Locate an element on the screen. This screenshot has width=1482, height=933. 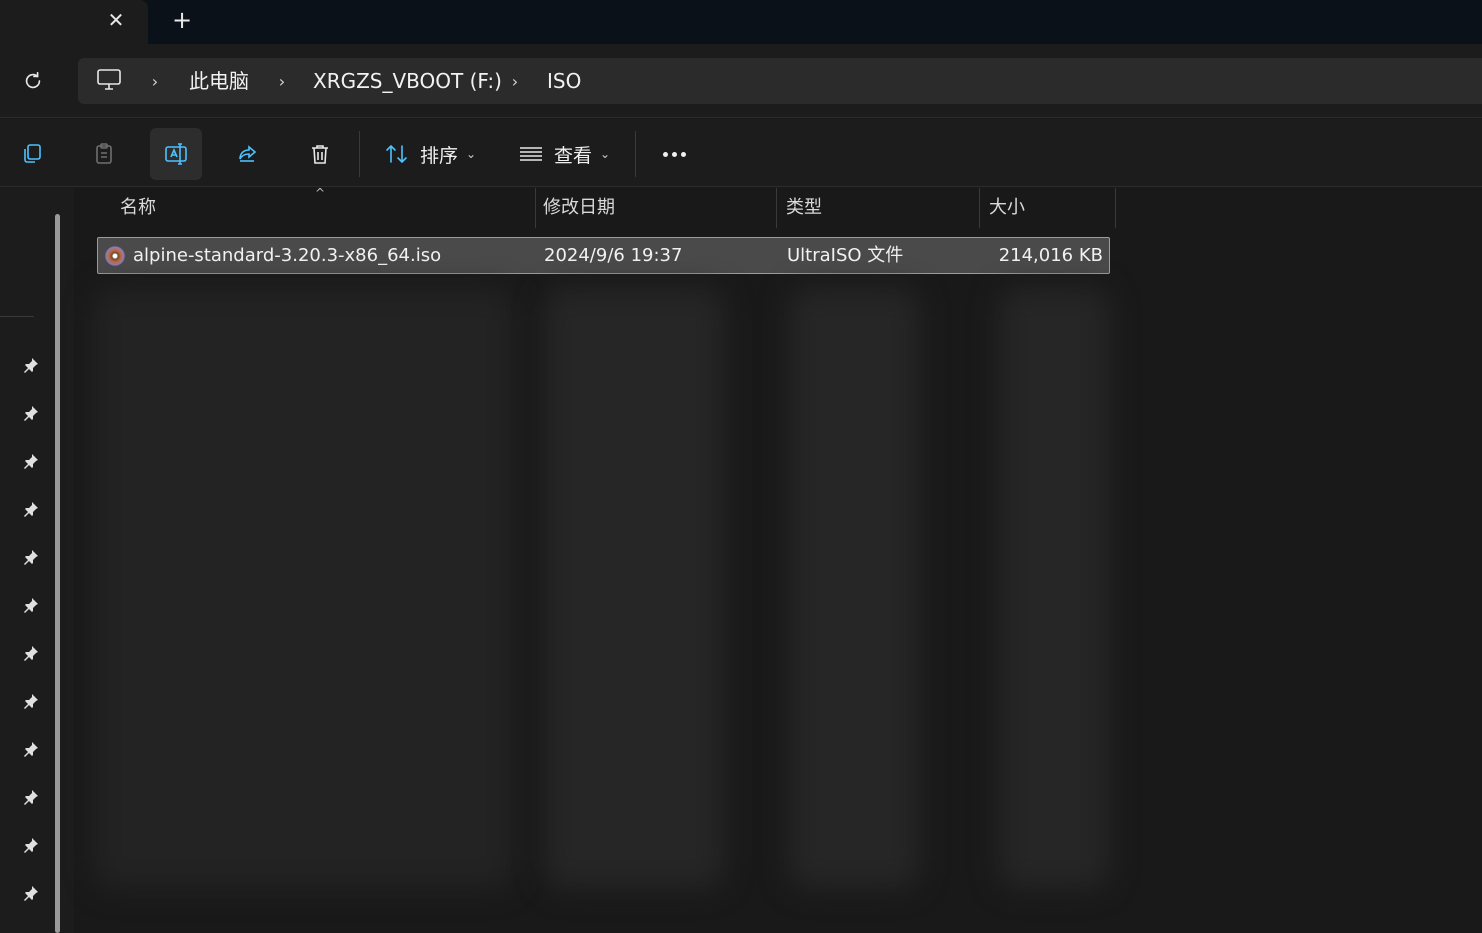
sort-label: 排序 is located at coordinates (439, 155).